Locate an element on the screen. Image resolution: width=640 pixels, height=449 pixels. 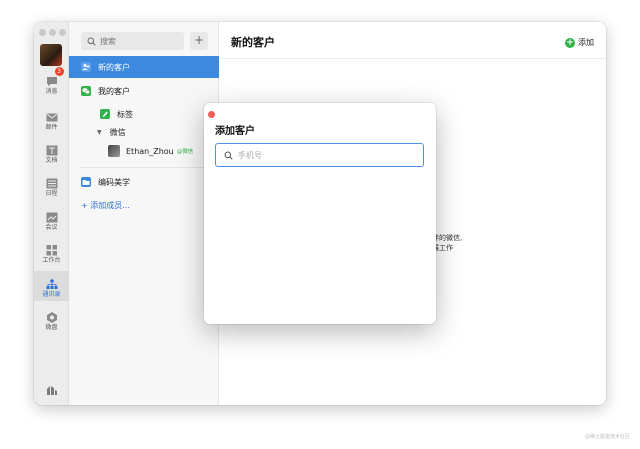
rail-label: 日程 is located at coordinates (51, 193).